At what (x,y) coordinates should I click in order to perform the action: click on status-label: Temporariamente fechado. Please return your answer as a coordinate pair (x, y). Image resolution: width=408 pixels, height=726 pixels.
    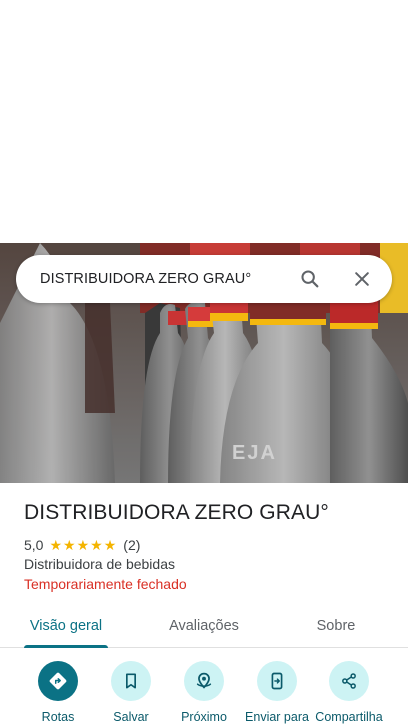
    Looking at the image, I should click on (105, 584).